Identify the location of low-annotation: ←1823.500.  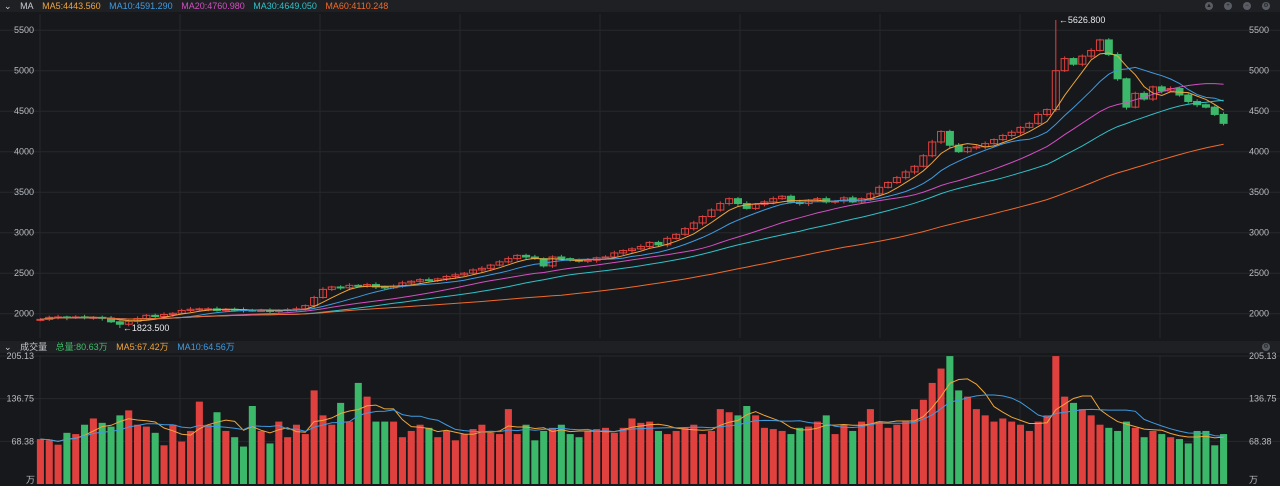
(146, 328).